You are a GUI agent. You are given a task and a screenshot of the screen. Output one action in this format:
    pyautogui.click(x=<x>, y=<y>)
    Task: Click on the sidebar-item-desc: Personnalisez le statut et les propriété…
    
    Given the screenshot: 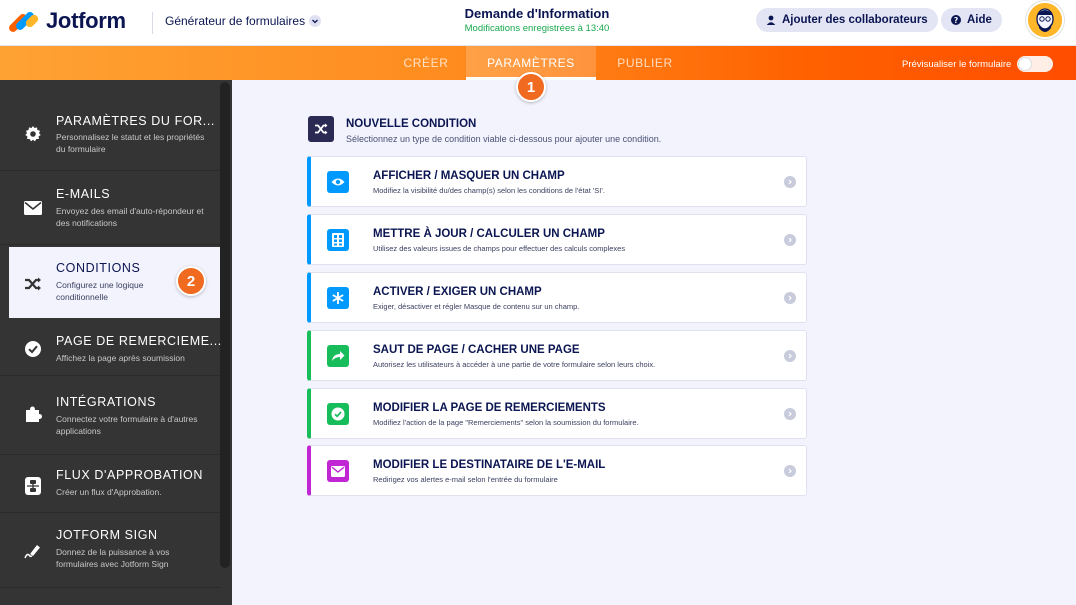 What is the action you would take?
    pyautogui.click(x=130, y=143)
    